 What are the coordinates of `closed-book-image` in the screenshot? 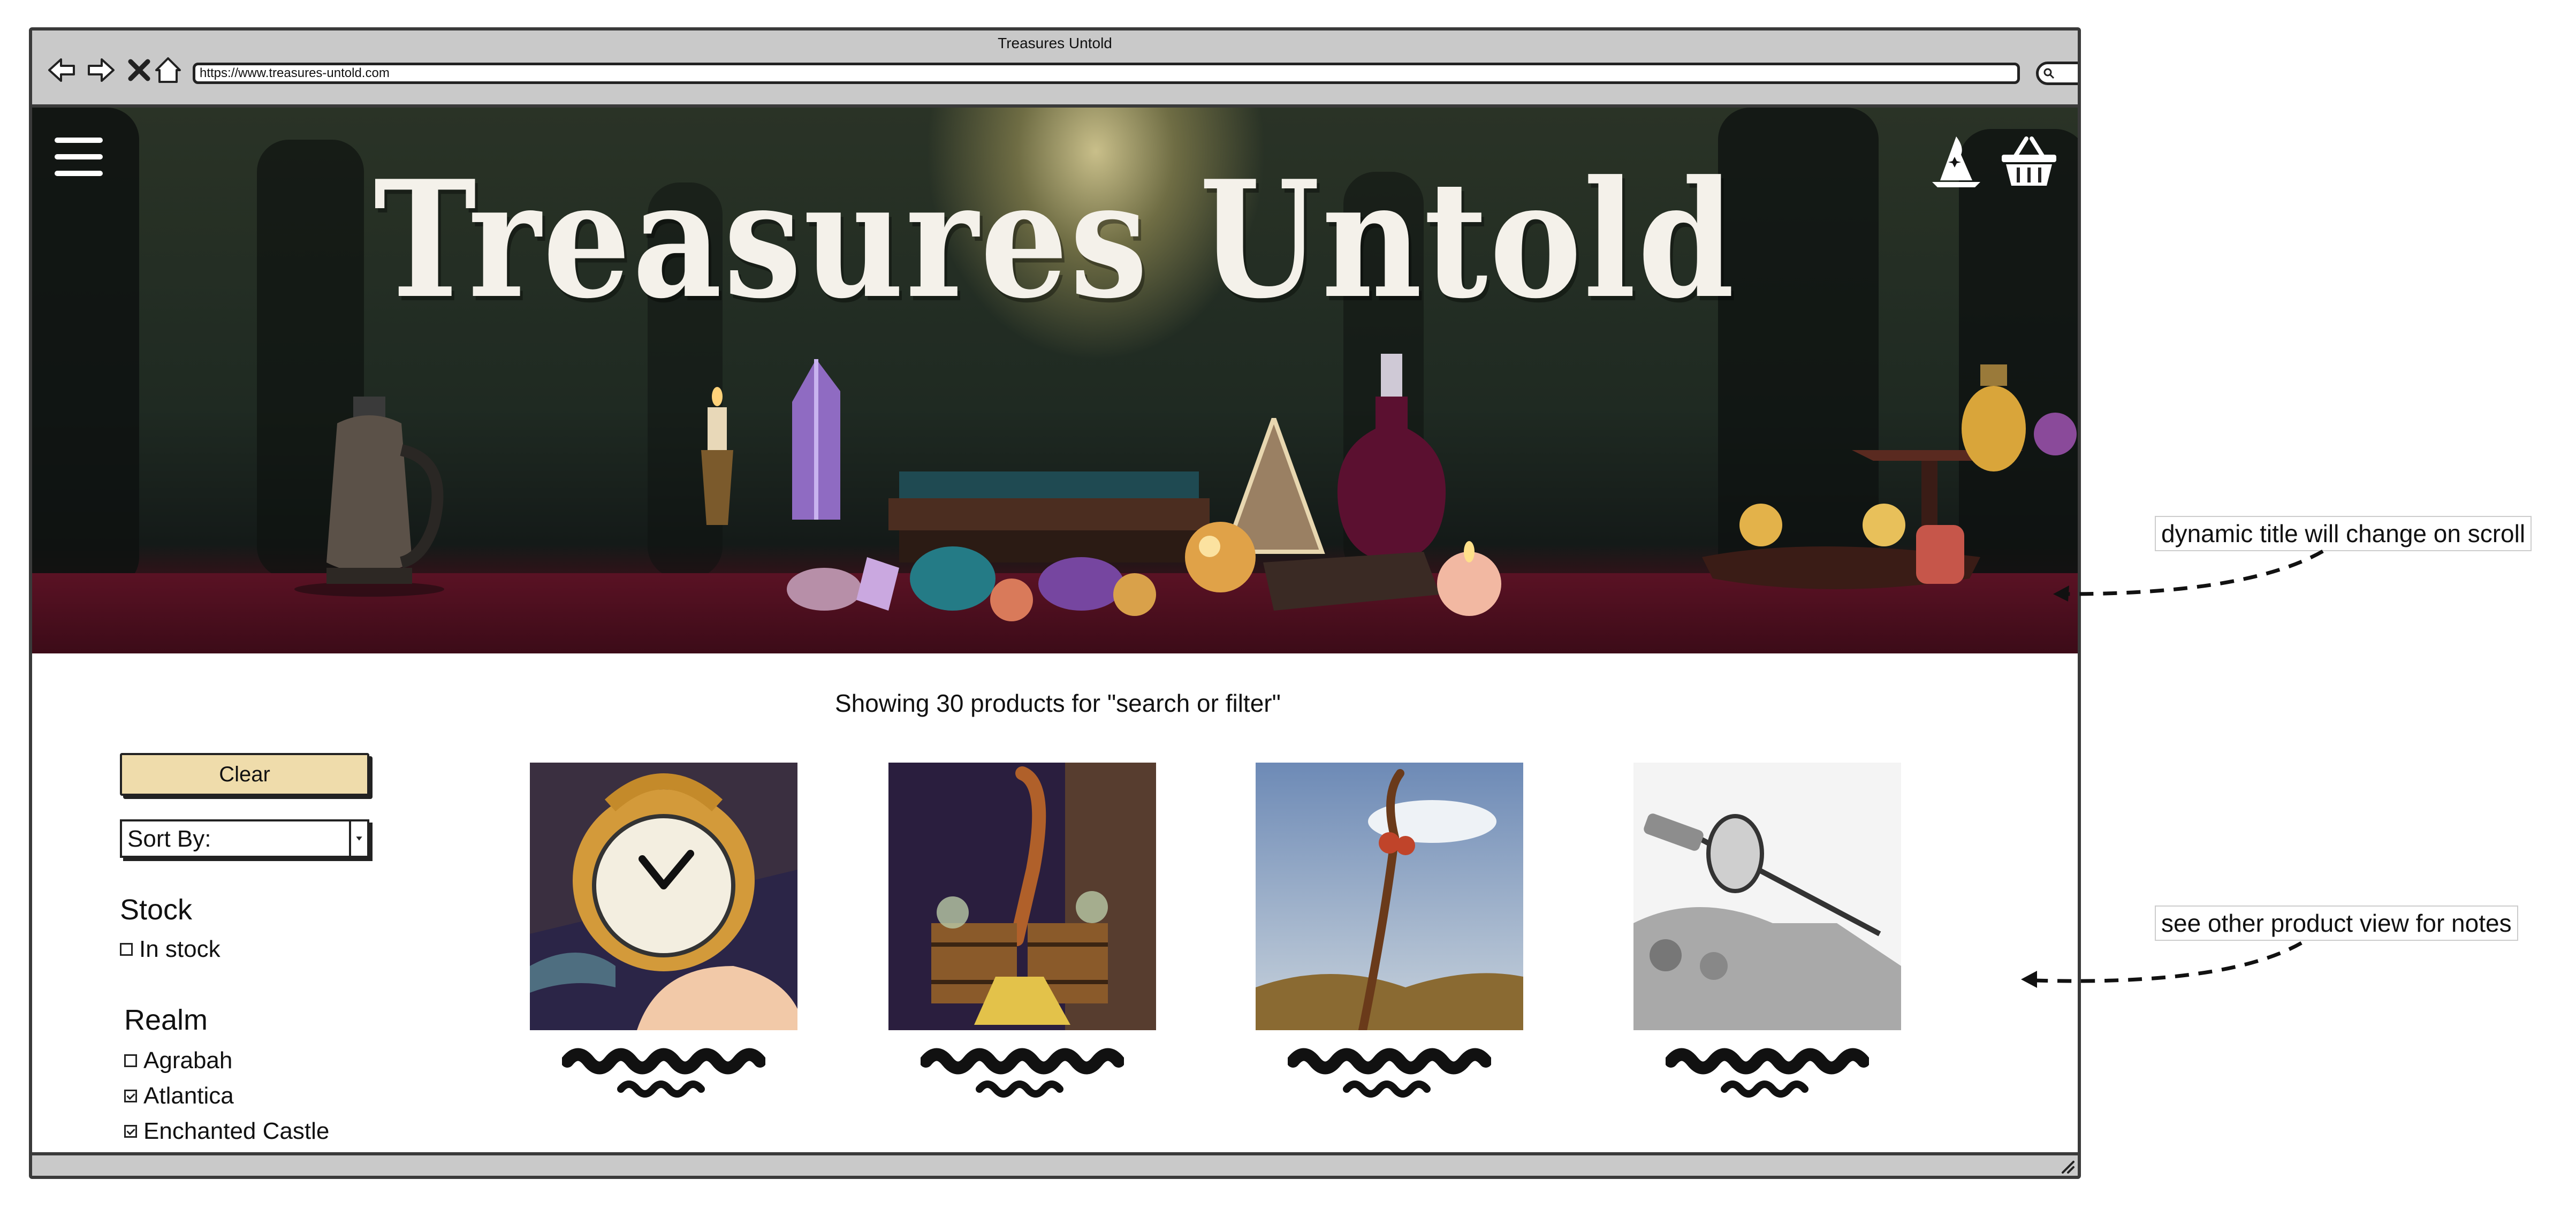 It's located at (1351, 581).